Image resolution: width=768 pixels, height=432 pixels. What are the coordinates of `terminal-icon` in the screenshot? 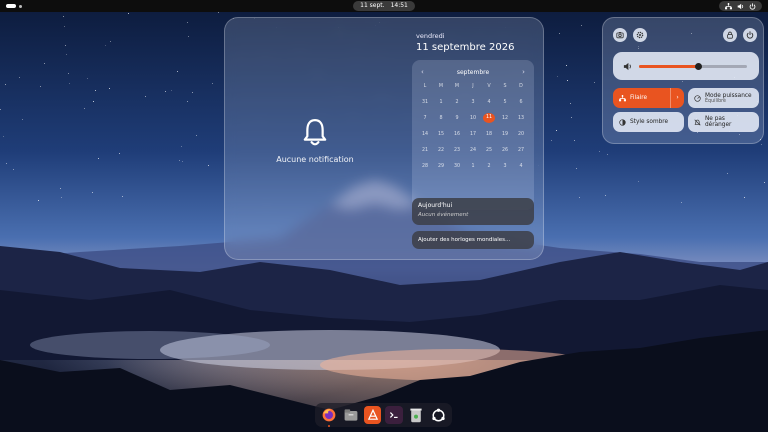 It's located at (394, 415).